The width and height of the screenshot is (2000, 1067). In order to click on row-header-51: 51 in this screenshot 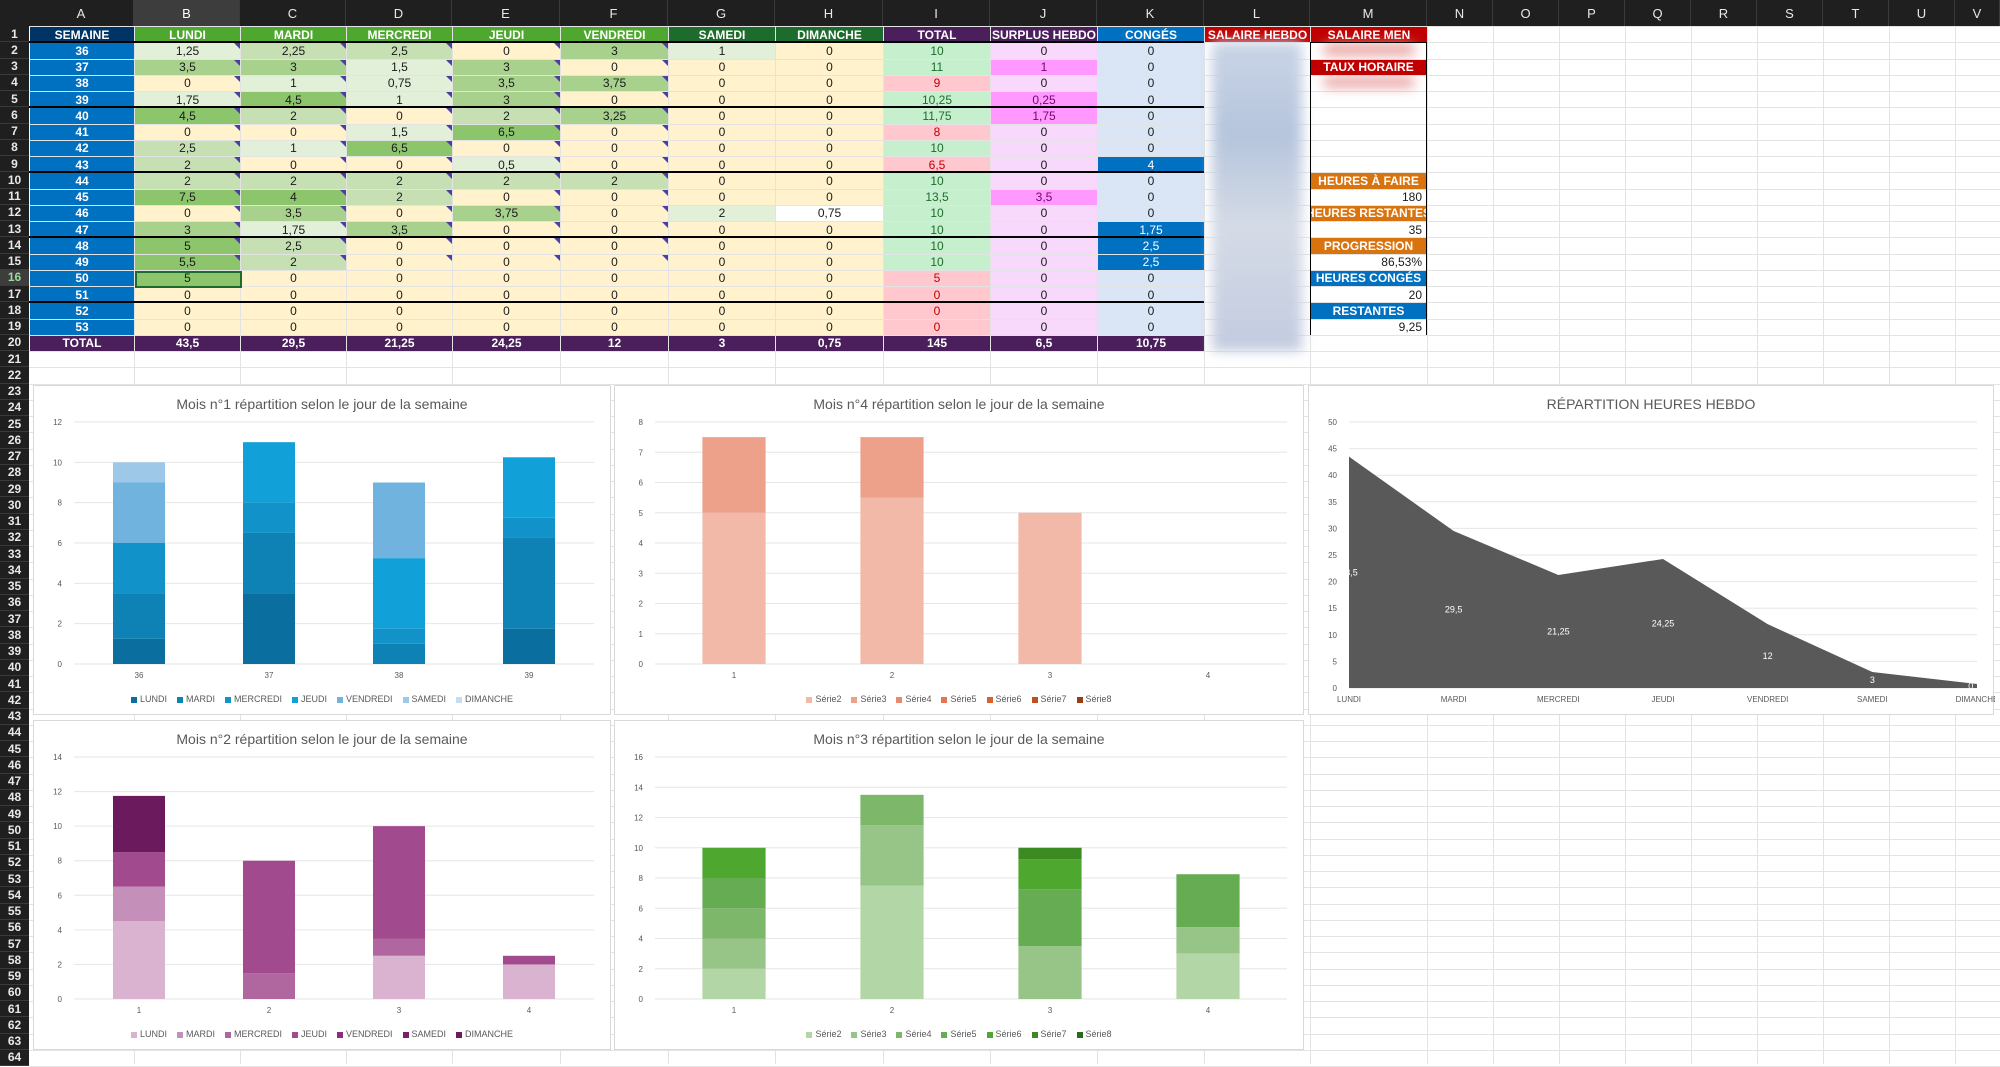, I will do `click(14, 846)`.